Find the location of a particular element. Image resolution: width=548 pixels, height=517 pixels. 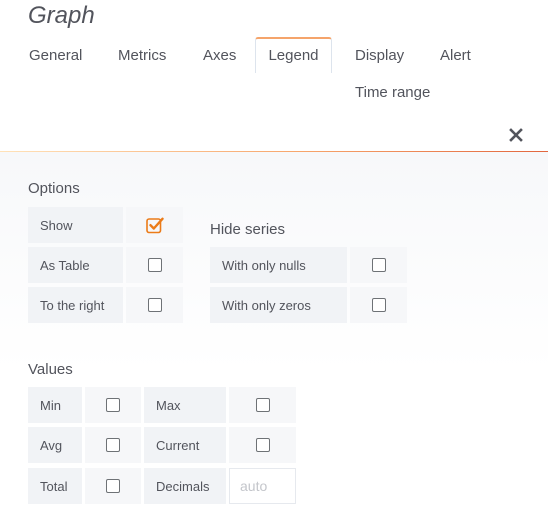

max-cell is located at coordinates (262, 405).